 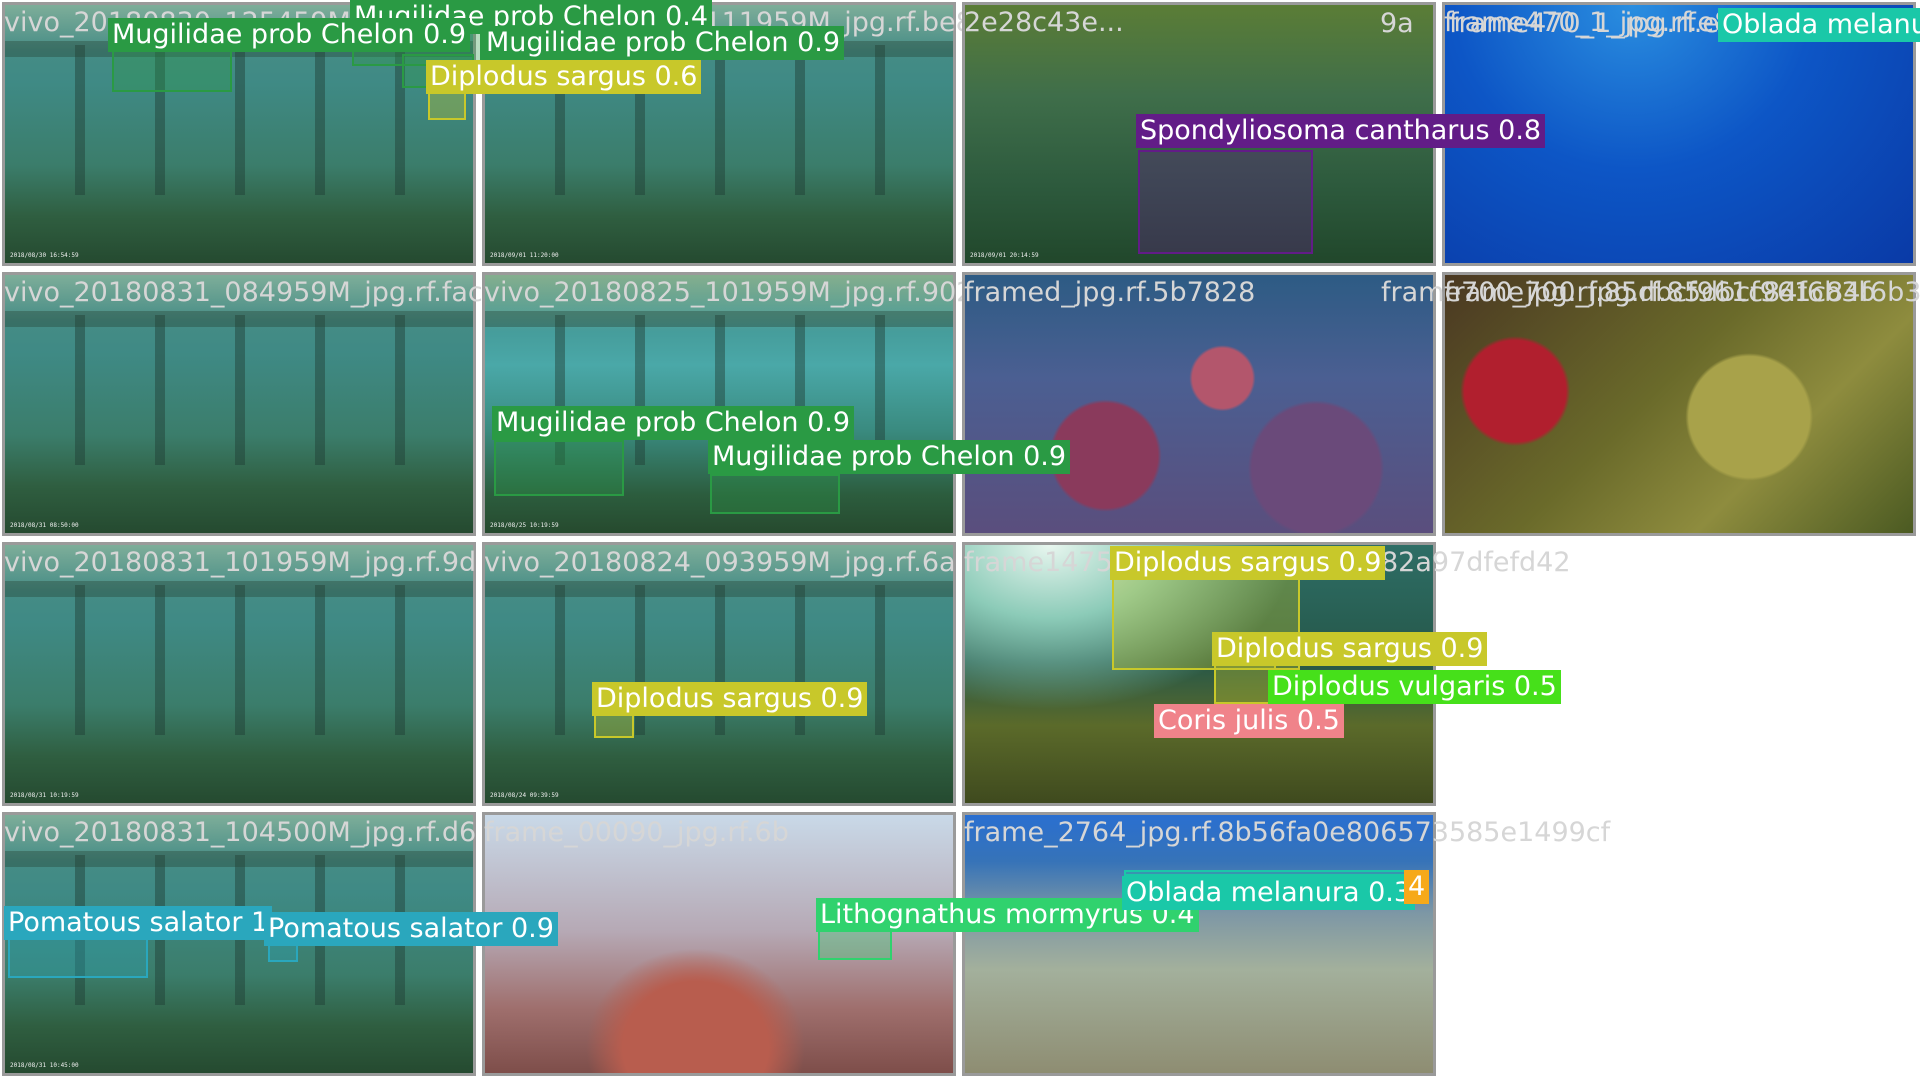 I want to click on detection-label: Oblada melanura 0.3, so click(x=1269, y=893).